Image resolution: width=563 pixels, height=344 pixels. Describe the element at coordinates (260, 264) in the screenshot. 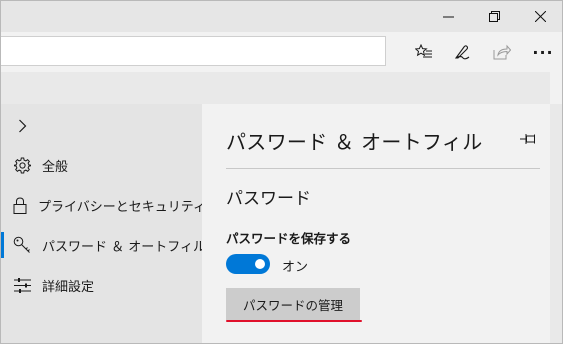

I see `toggle-knob` at that location.